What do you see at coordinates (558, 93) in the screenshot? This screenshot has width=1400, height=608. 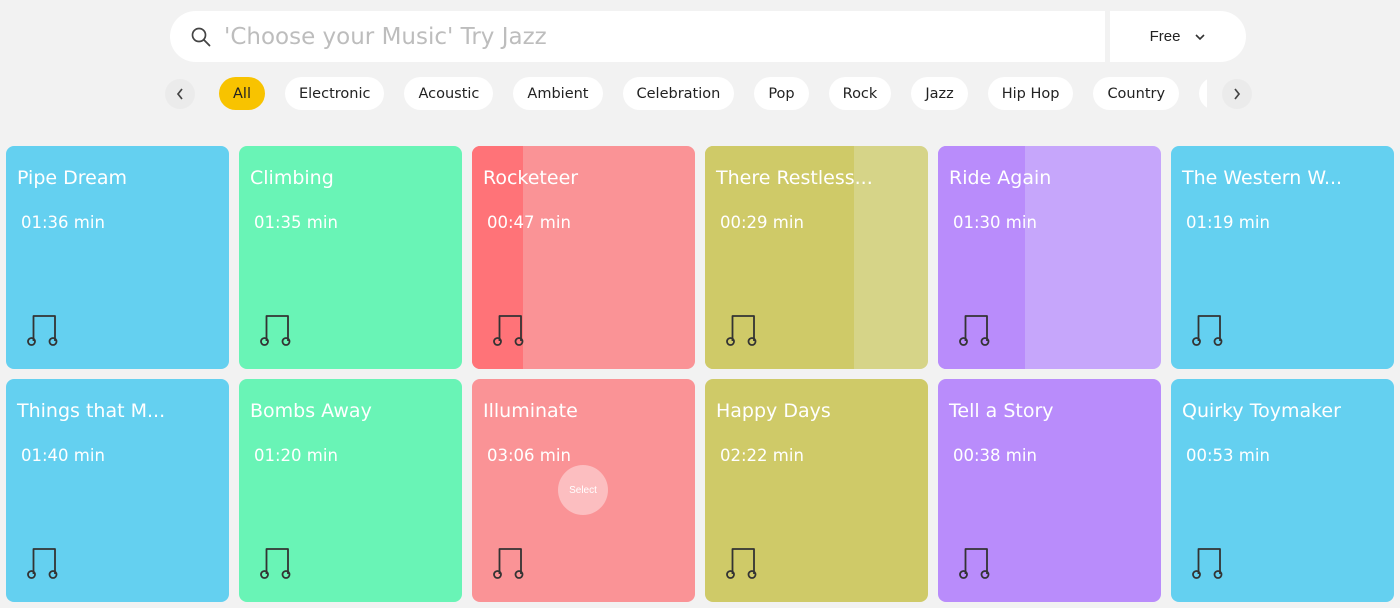 I see `genre-chip-ambient: Ambient` at bounding box center [558, 93].